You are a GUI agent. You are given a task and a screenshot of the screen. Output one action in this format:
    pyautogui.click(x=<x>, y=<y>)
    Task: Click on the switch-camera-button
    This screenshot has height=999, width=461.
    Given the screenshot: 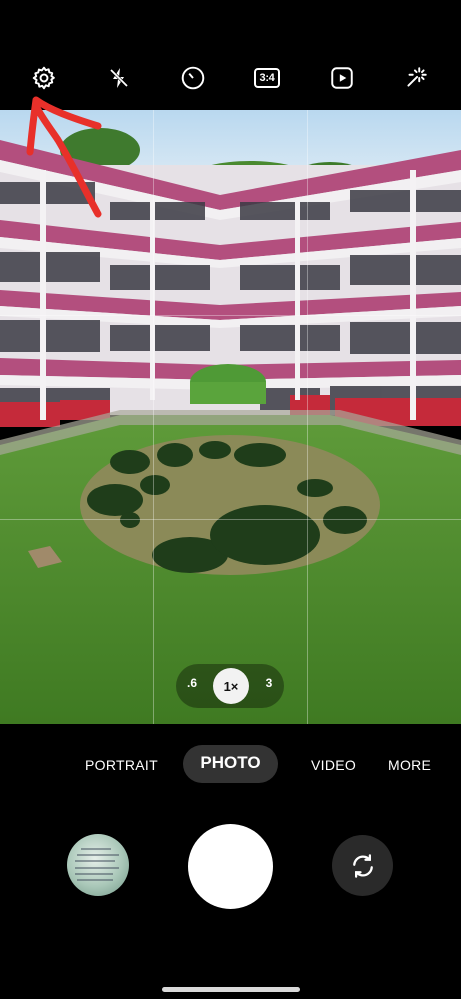 What is the action you would take?
    pyautogui.click(x=362, y=865)
    